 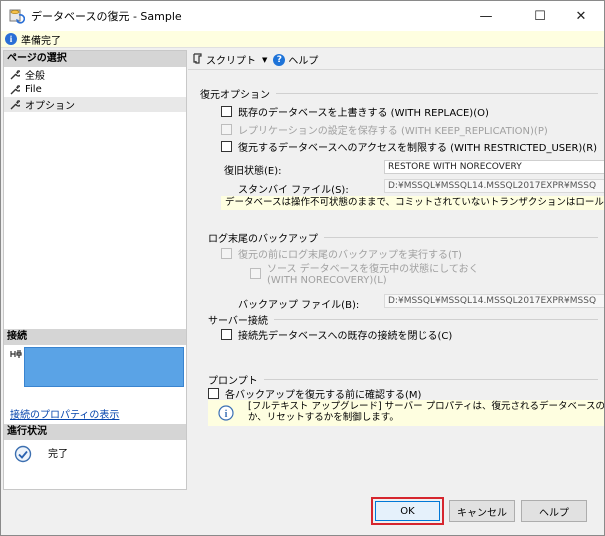 What do you see at coordinates (233, 381) in the screenshot?
I see `group-title-text: プロンプト` at bounding box center [233, 381].